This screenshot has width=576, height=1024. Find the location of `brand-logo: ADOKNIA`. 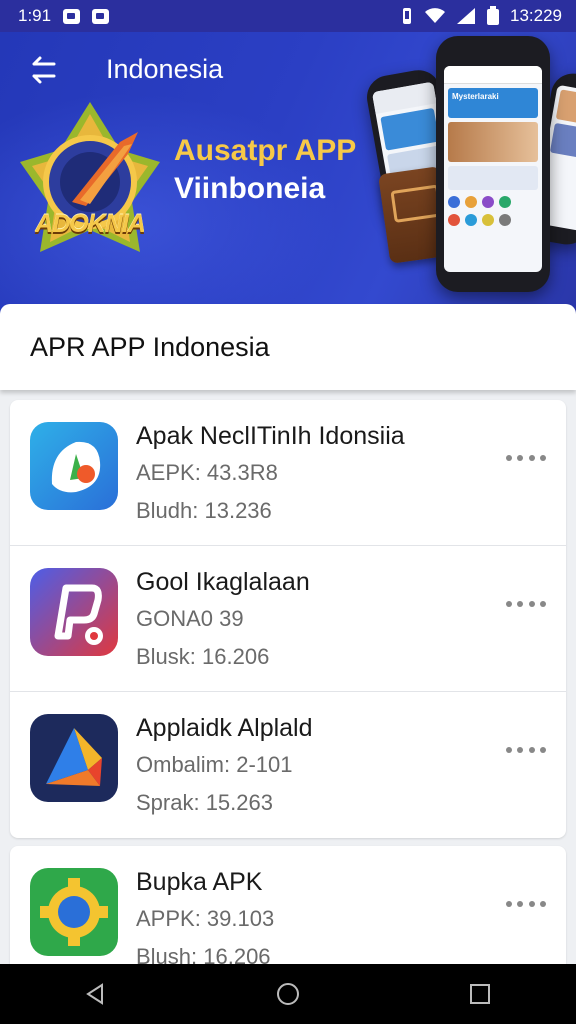

brand-logo: ADOKNIA is located at coordinates (90, 187).